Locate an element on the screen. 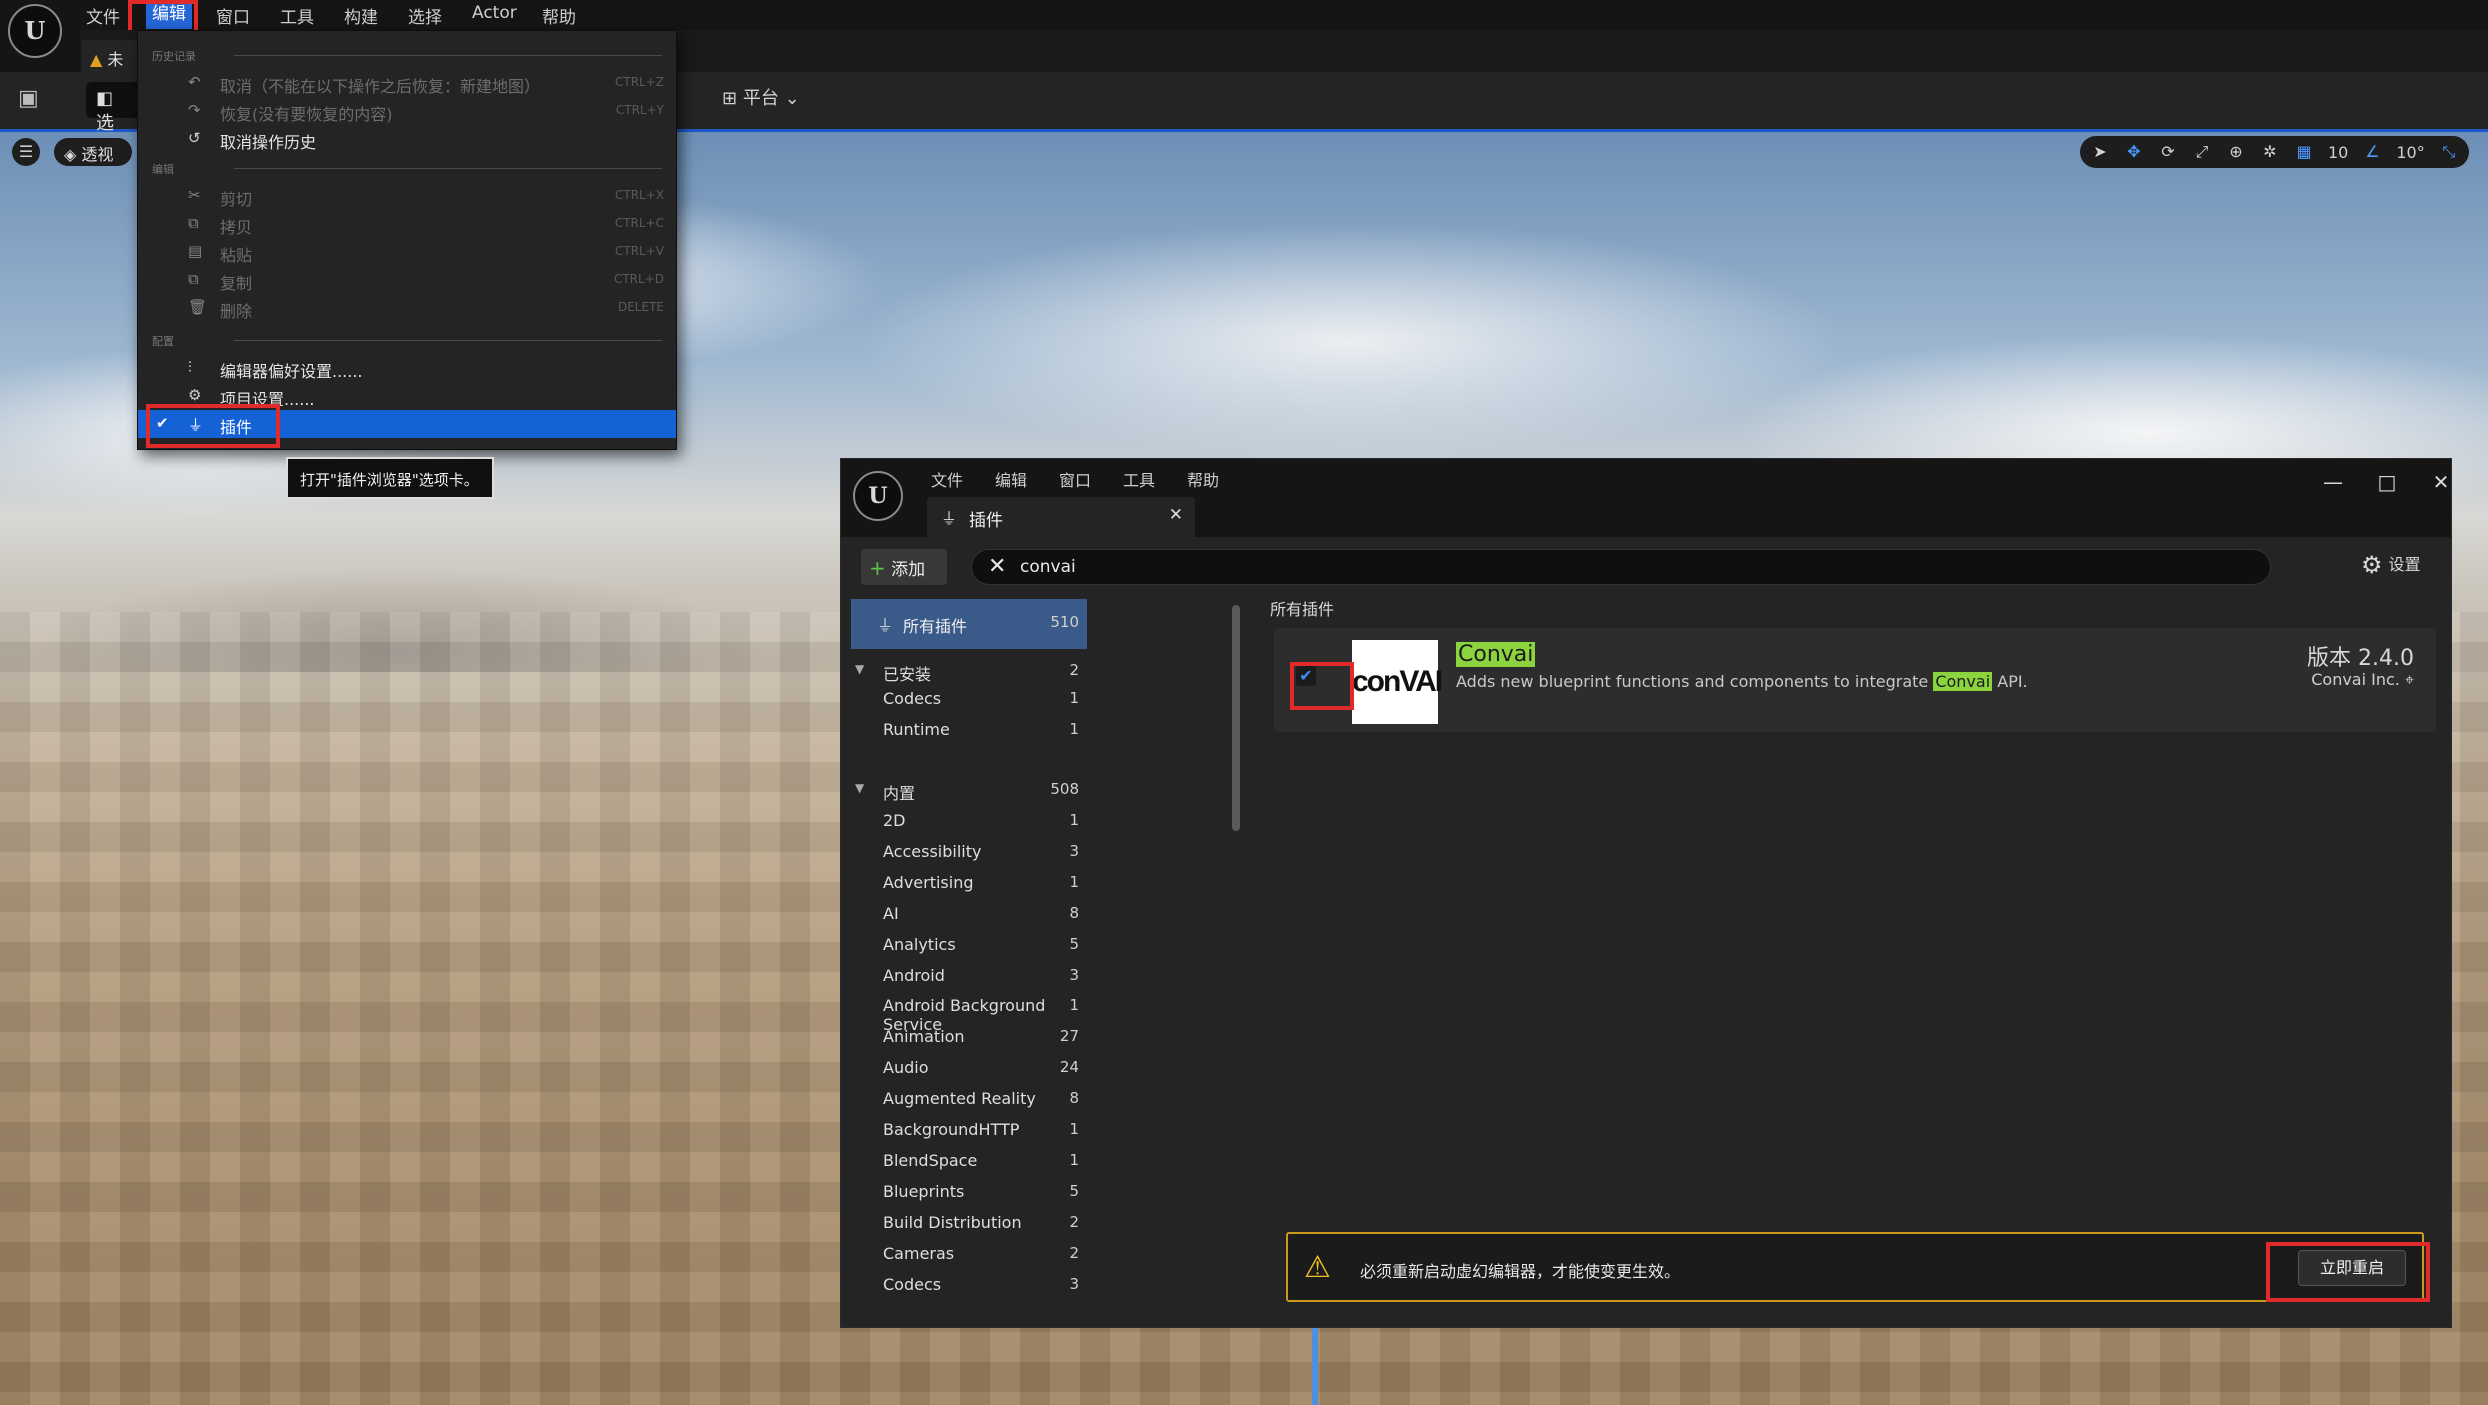 This screenshot has width=2488, height=1405. mode-label: 选 is located at coordinates (105, 123).